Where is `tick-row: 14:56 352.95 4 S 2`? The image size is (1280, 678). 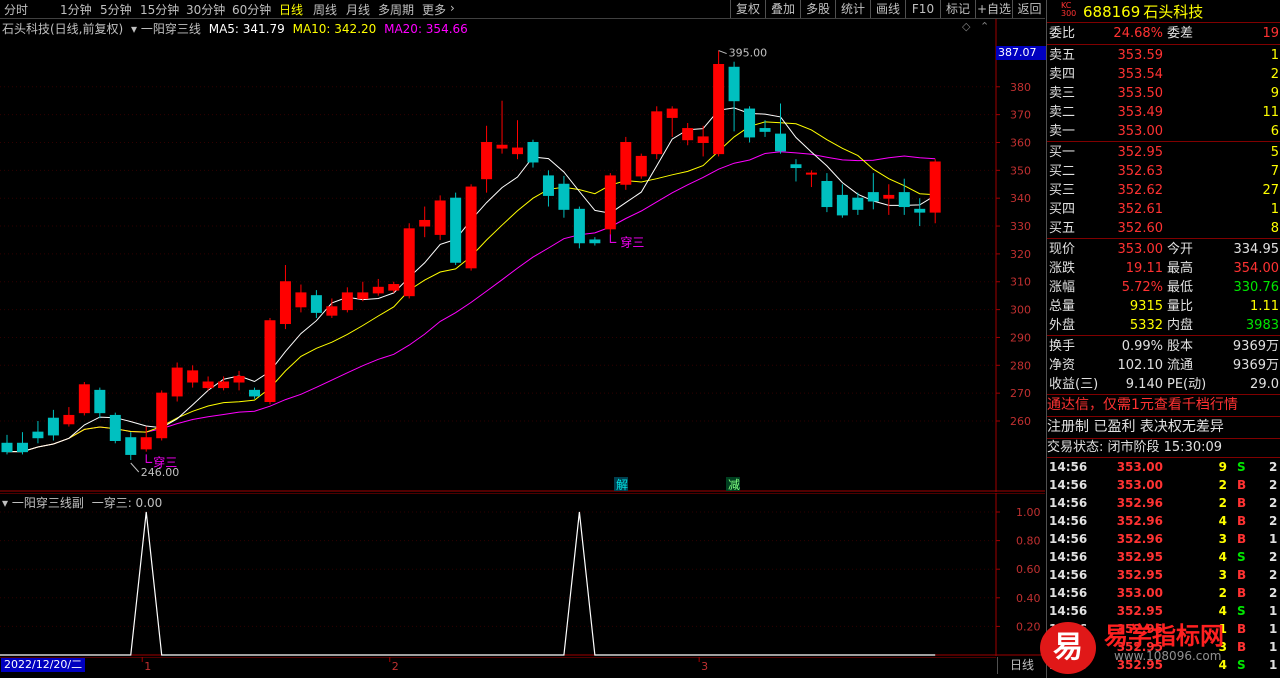 tick-row: 14:56 352.95 4 S 2 is located at coordinates (1163, 557).